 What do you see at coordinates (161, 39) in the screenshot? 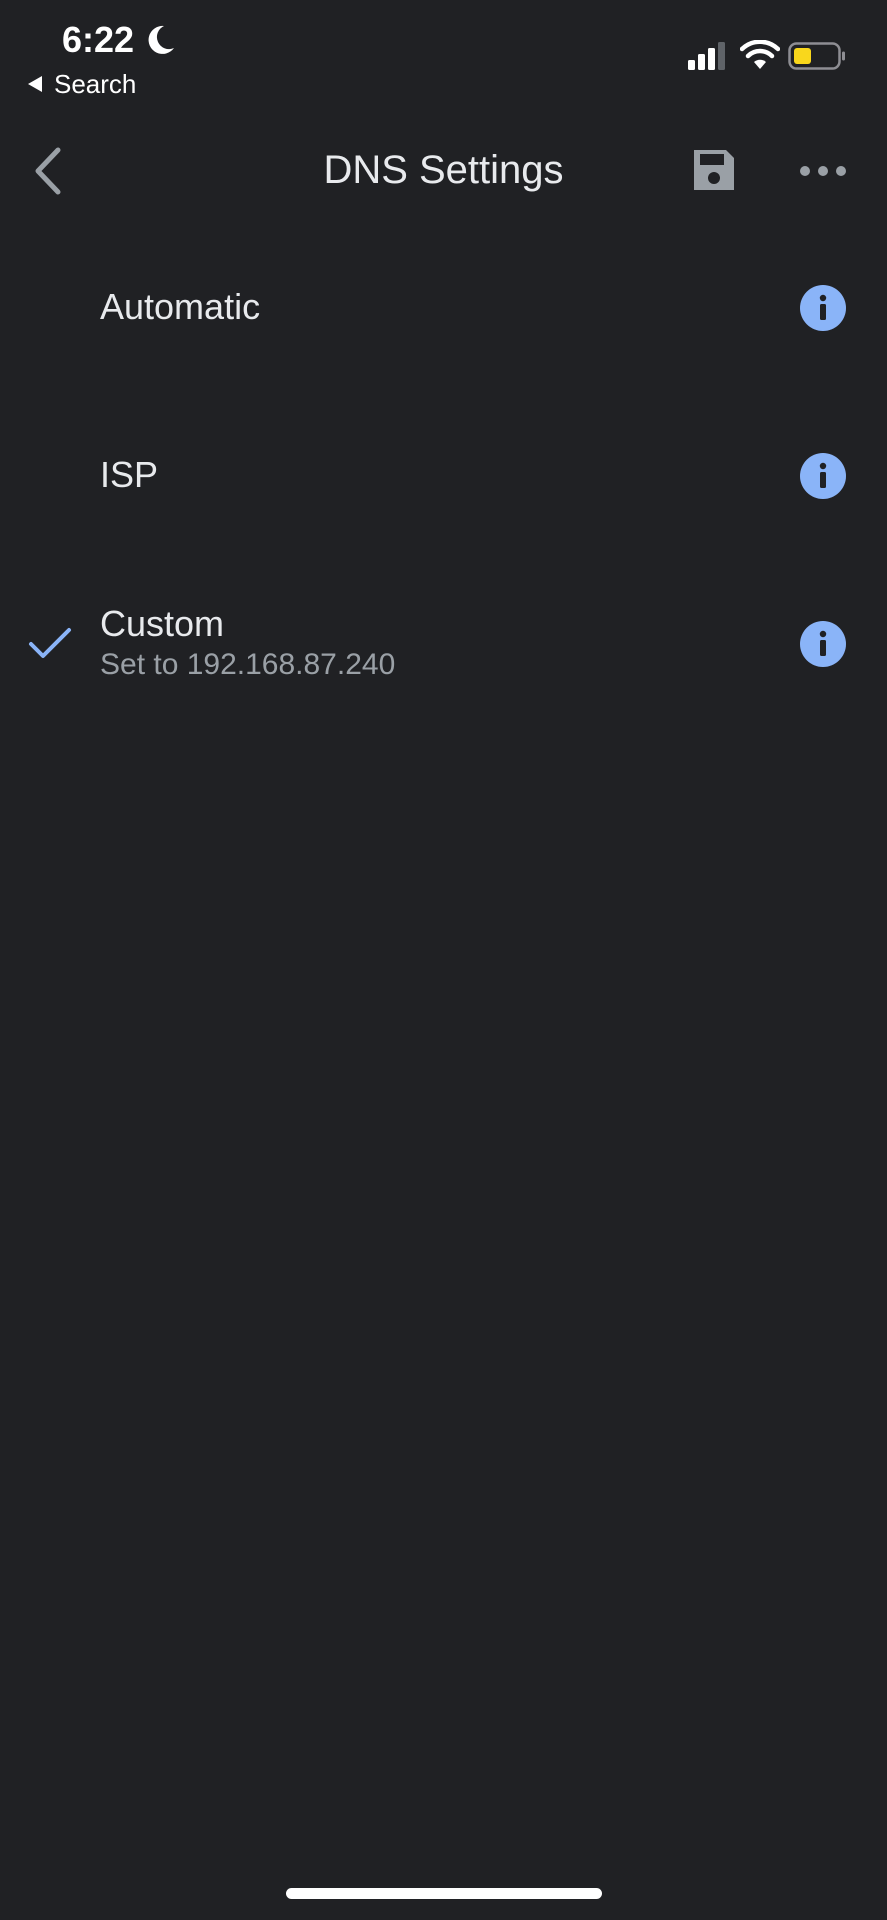
I see `moon-icon` at bounding box center [161, 39].